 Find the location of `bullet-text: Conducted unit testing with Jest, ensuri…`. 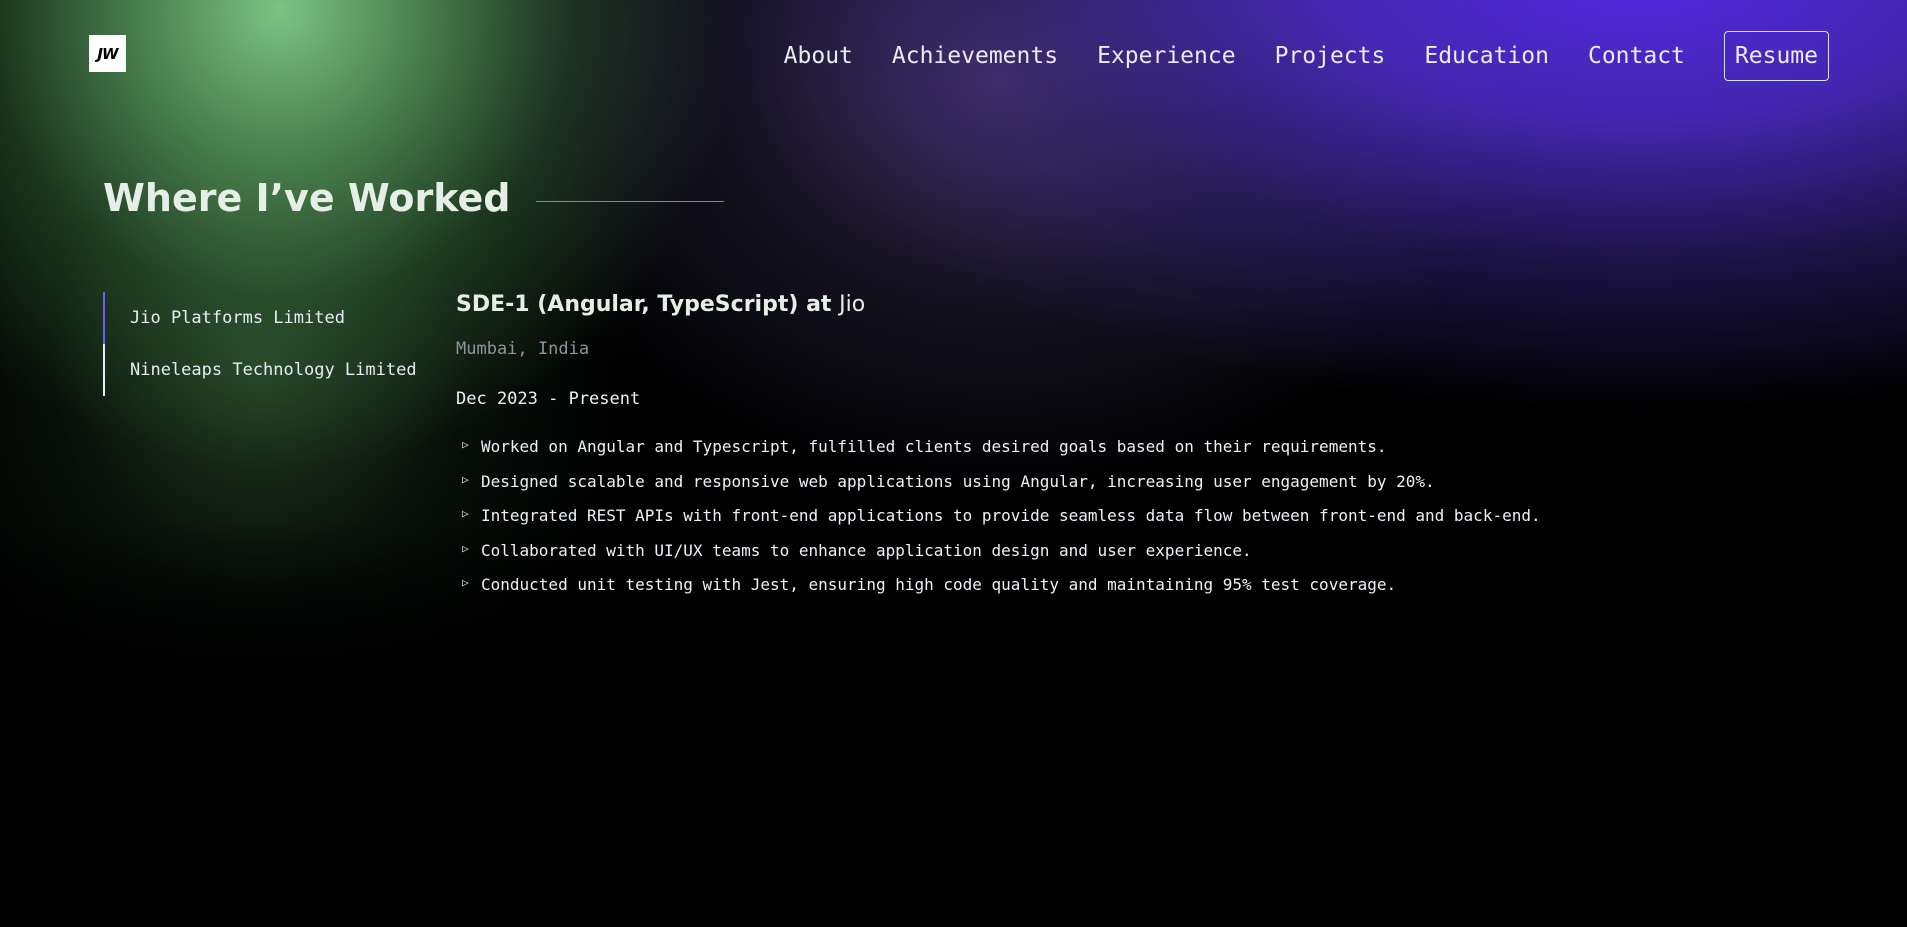

bullet-text: Conducted unit testing with Jest, ensuri… is located at coordinates (939, 584).